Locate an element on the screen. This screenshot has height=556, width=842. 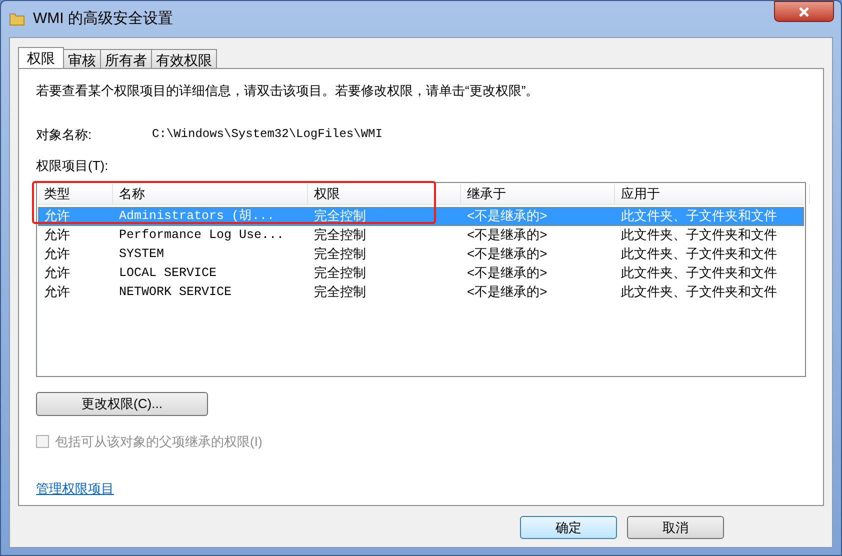
column-header: 继承于 is located at coordinates (486, 194).